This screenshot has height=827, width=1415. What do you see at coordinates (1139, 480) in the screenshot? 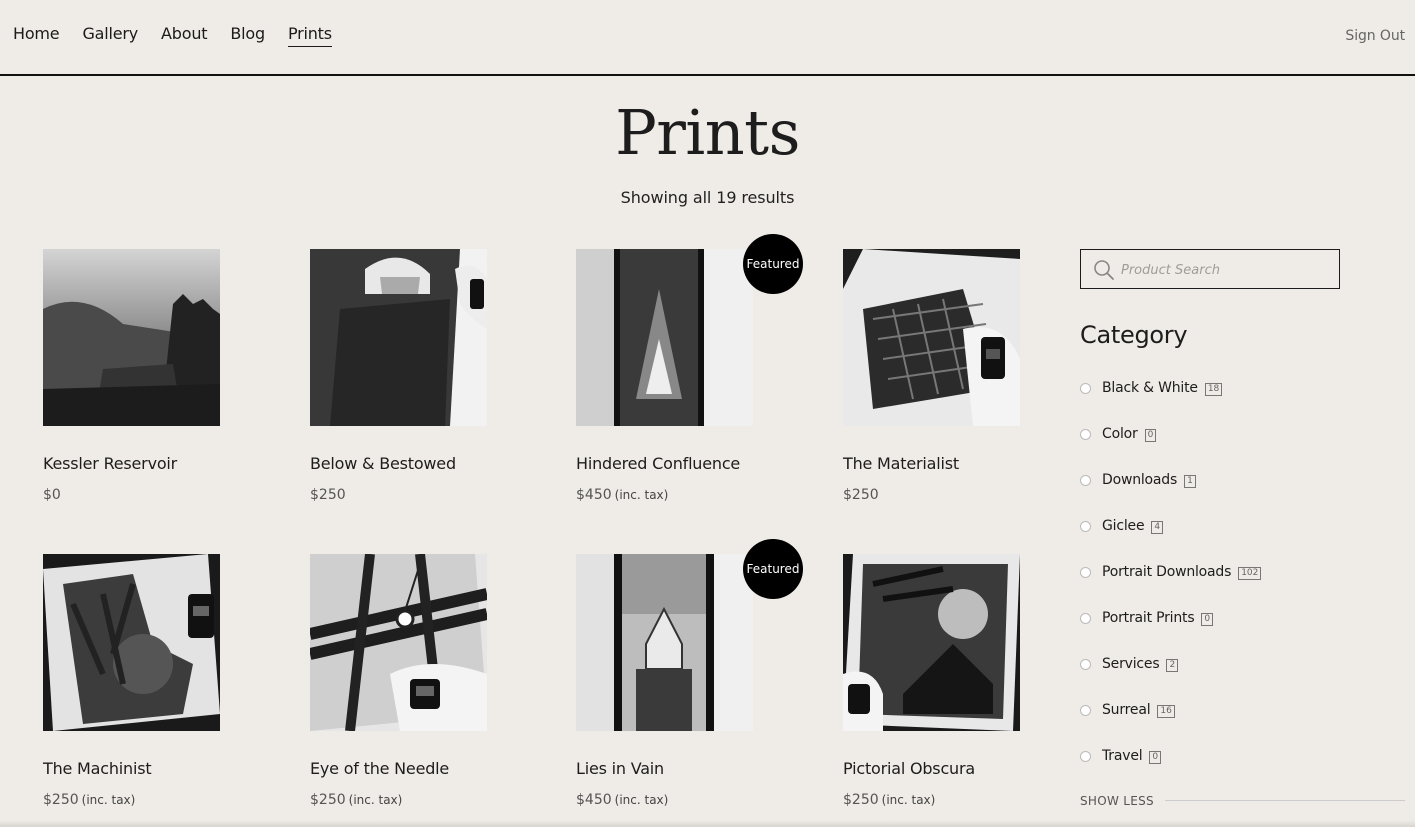
I see `category-label: Downloads` at bounding box center [1139, 480].